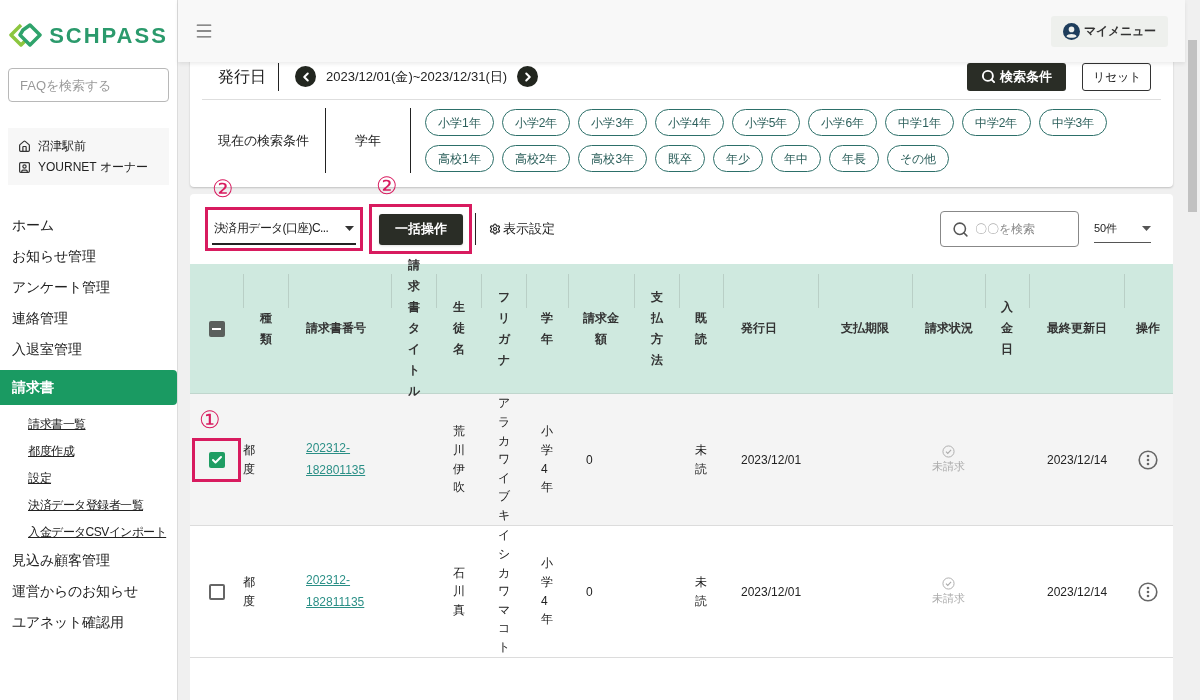 The height and width of the screenshot is (700, 1200). Describe the element at coordinates (88, 318) in the screenshot. I see `nav-item: 連絡管理` at that location.